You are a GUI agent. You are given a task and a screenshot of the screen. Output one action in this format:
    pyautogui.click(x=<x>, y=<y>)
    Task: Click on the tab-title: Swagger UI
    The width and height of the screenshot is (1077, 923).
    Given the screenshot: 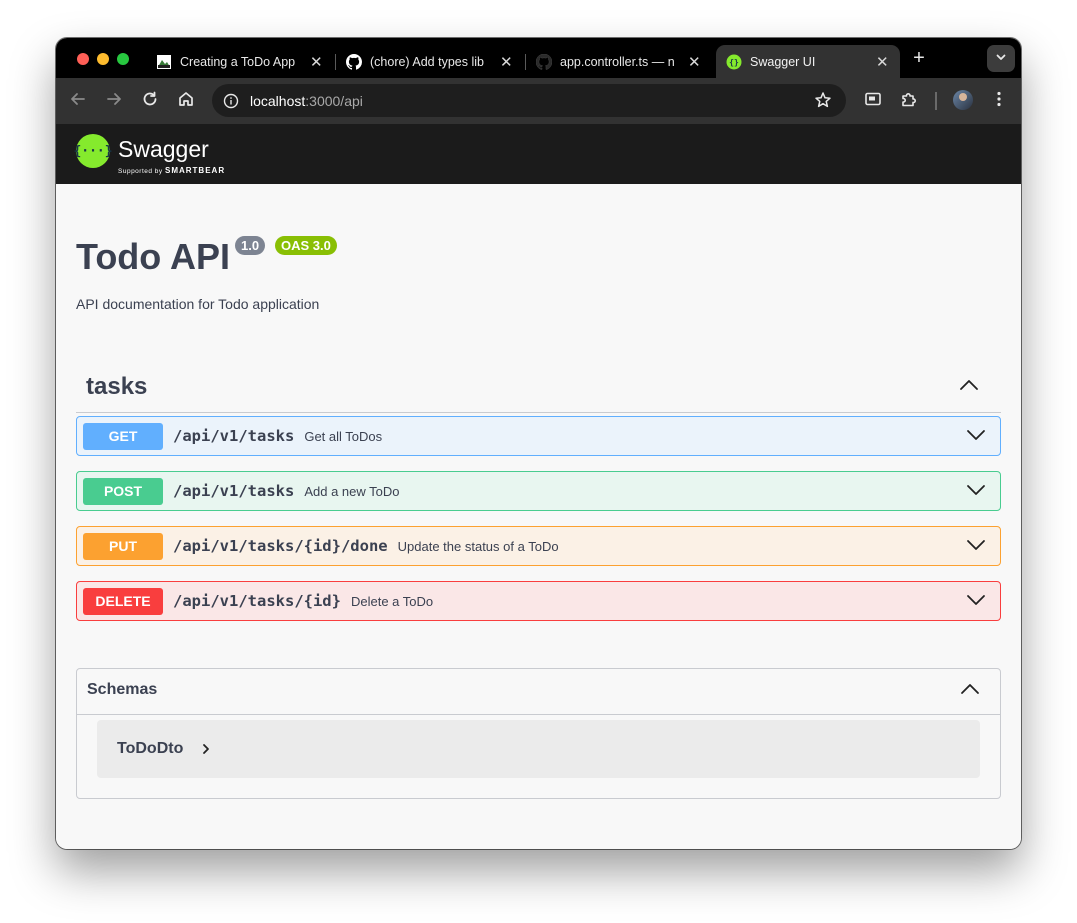 What is the action you would take?
    pyautogui.click(x=783, y=61)
    